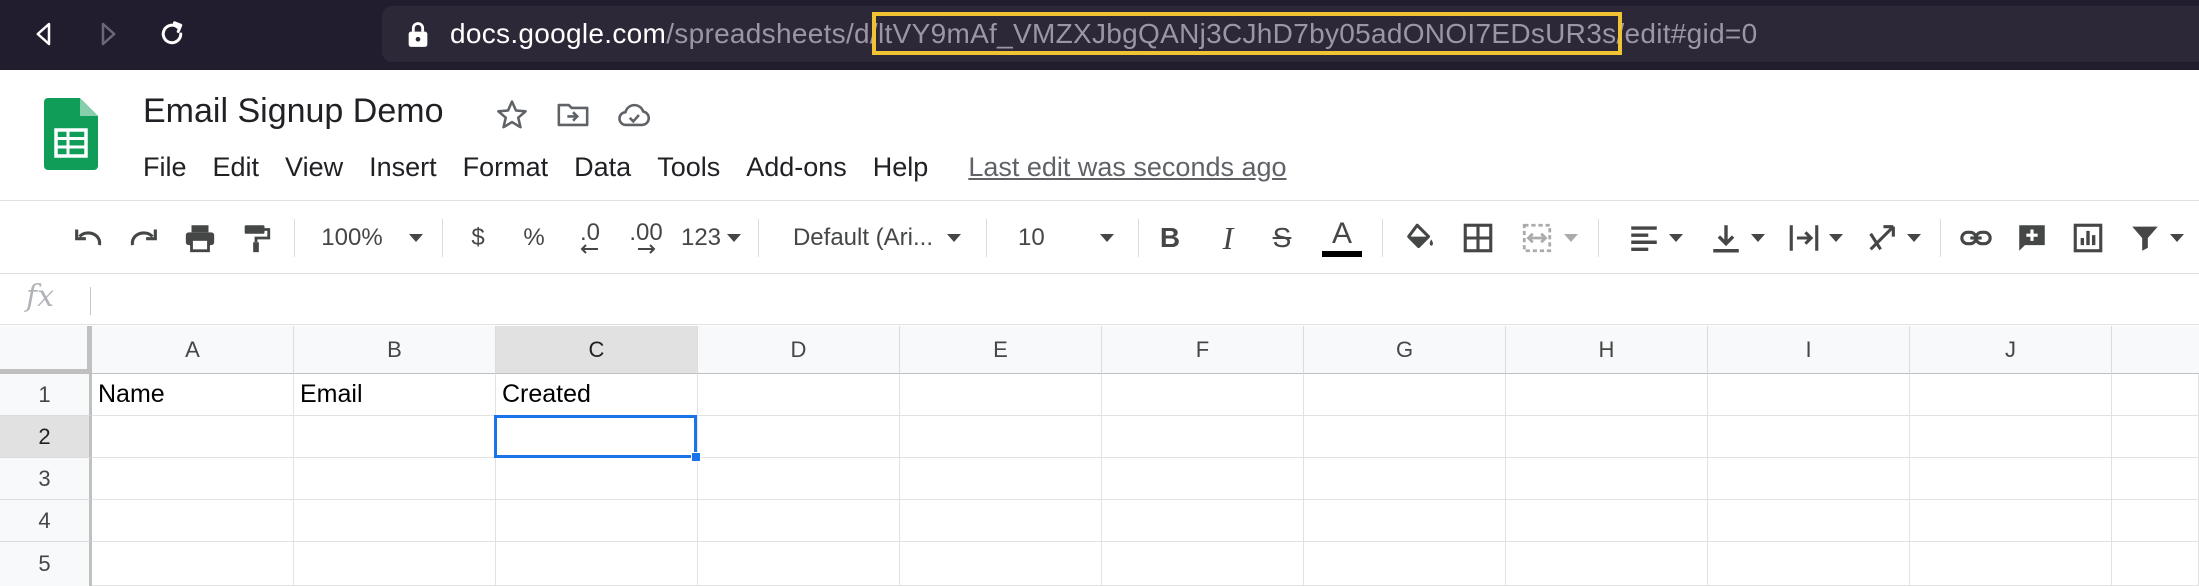 The image size is (2199, 586). Describe the element at coordinates (1342, 238) in the screenshot. I see `text-color-button: A` at that location.